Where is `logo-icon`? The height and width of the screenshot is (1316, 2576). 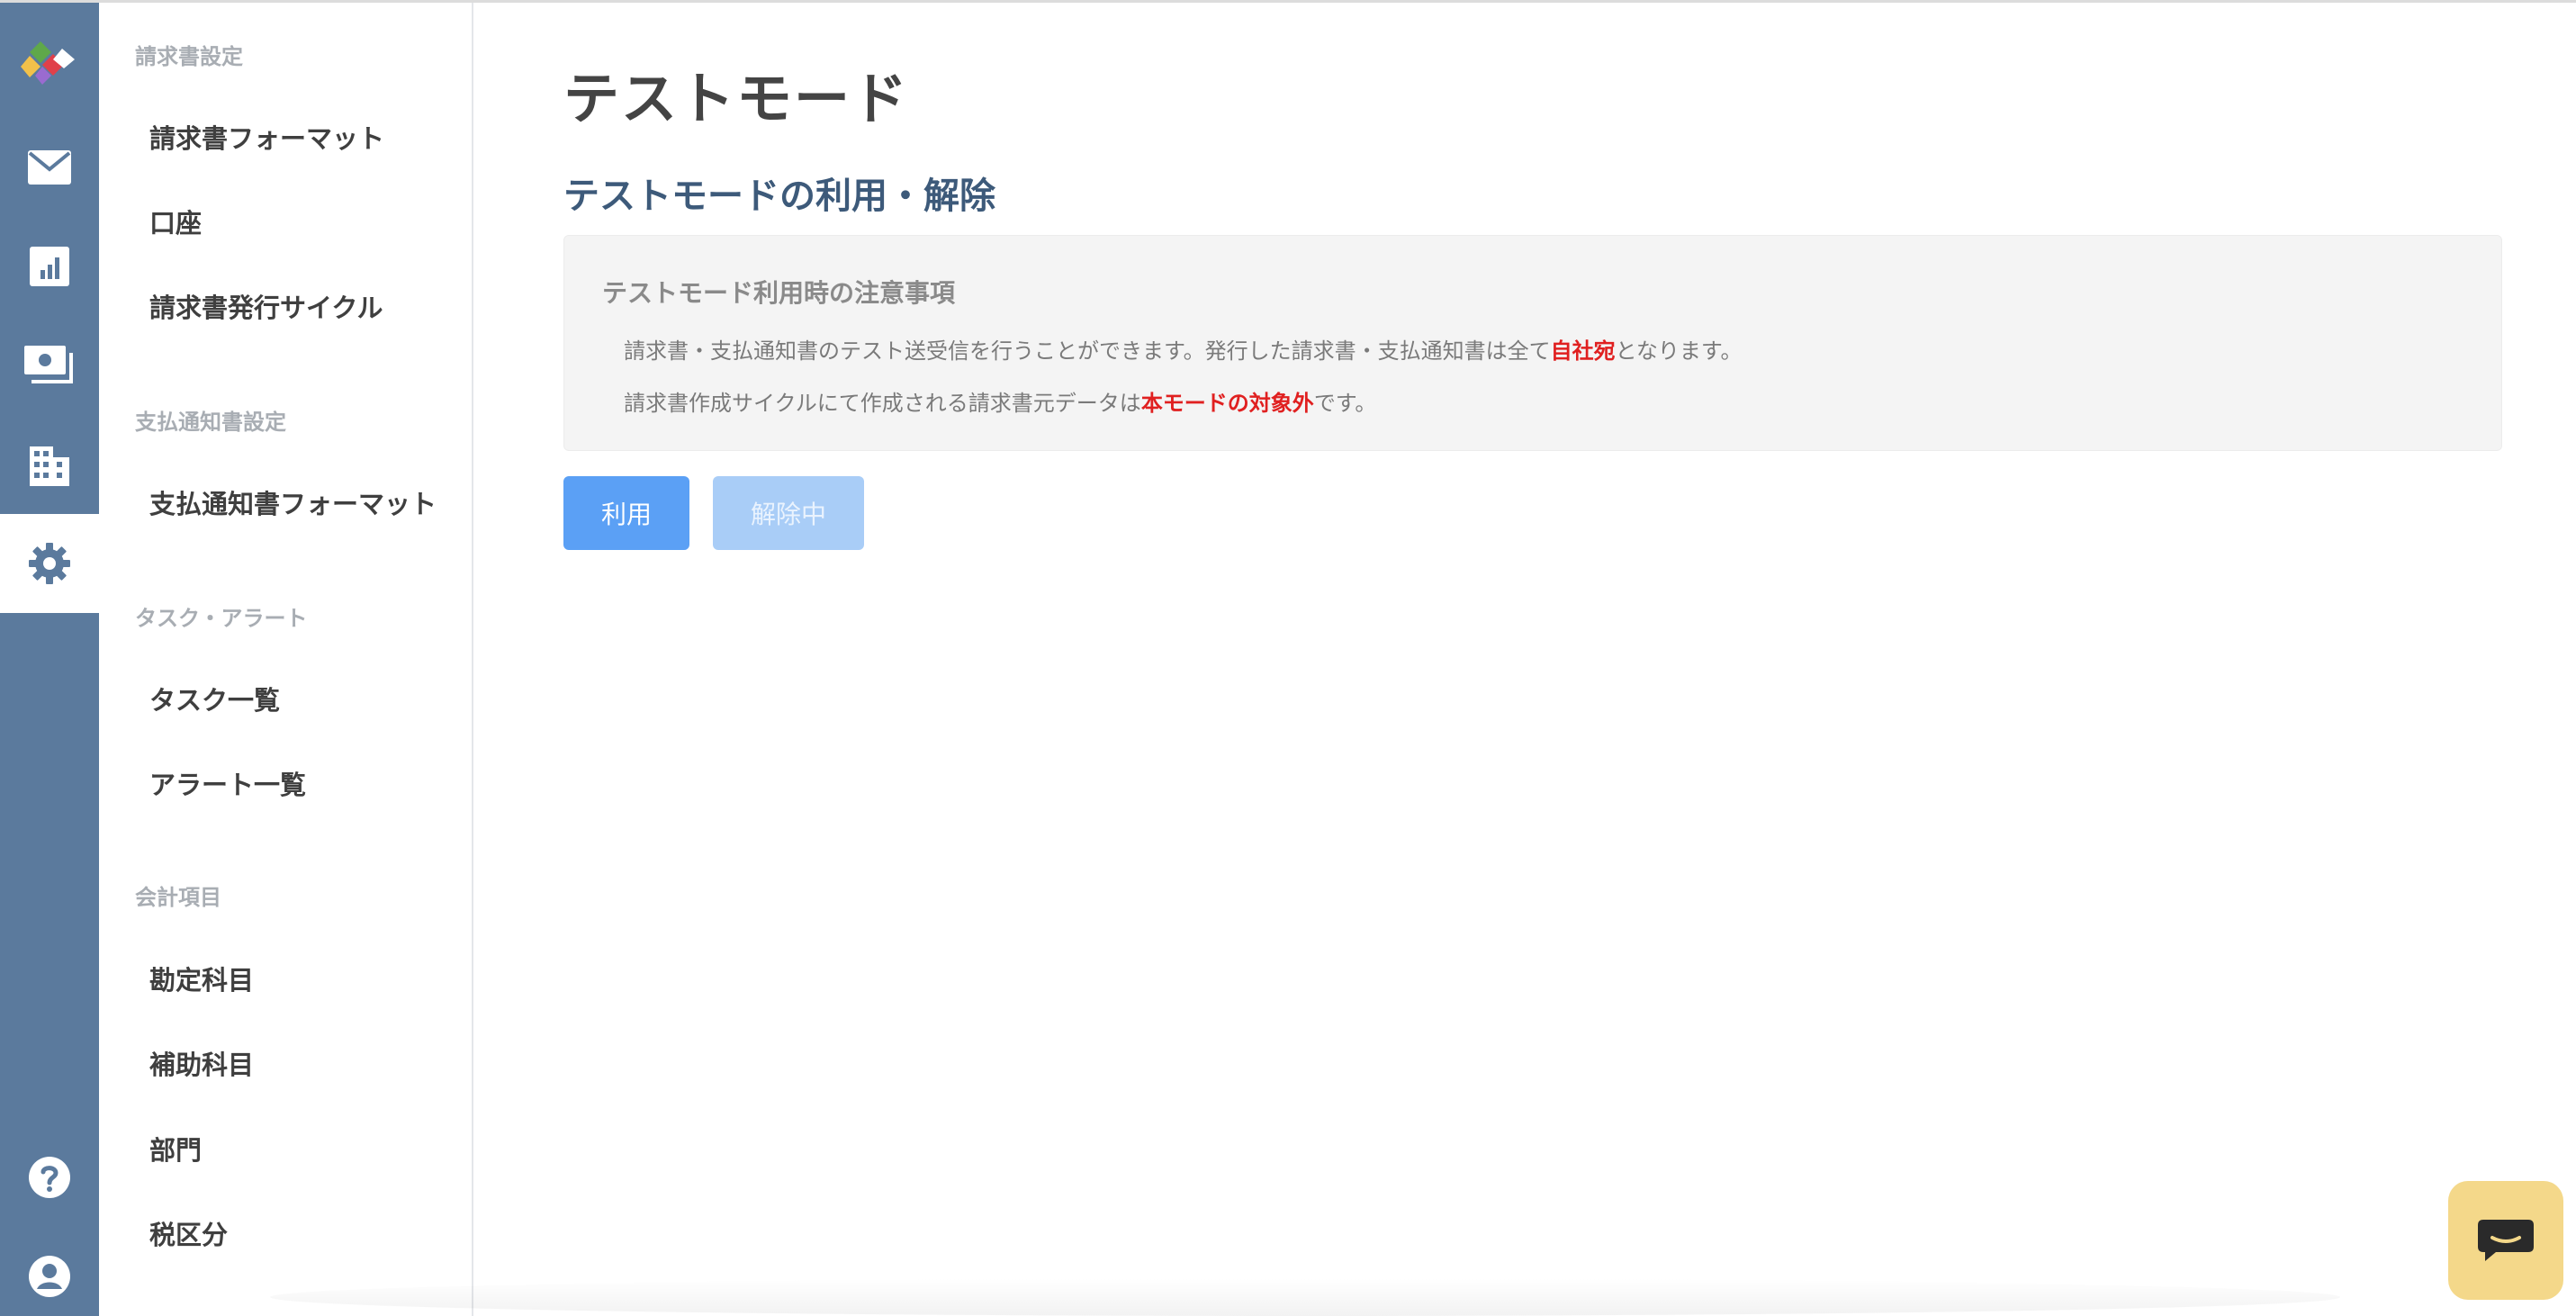
logo-icon is located at coordinates (49, 61).